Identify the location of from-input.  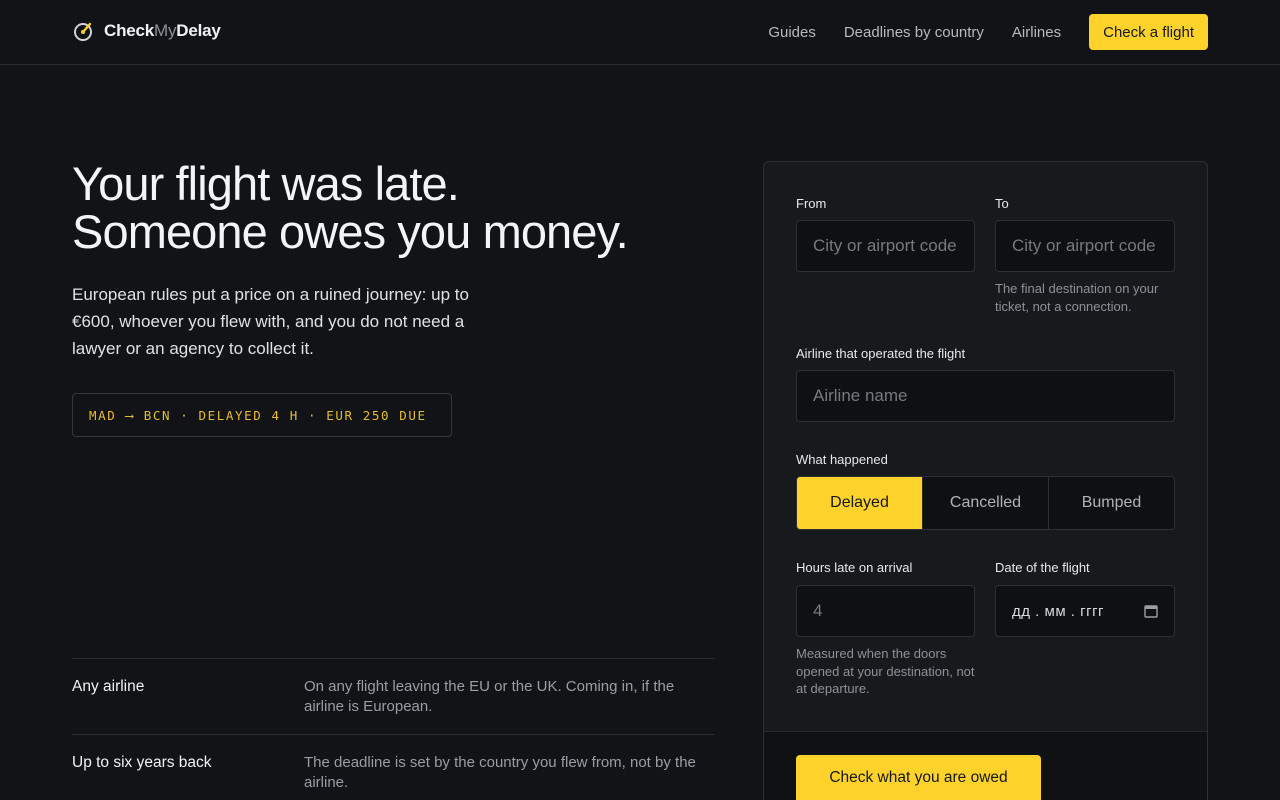
(885, 246).